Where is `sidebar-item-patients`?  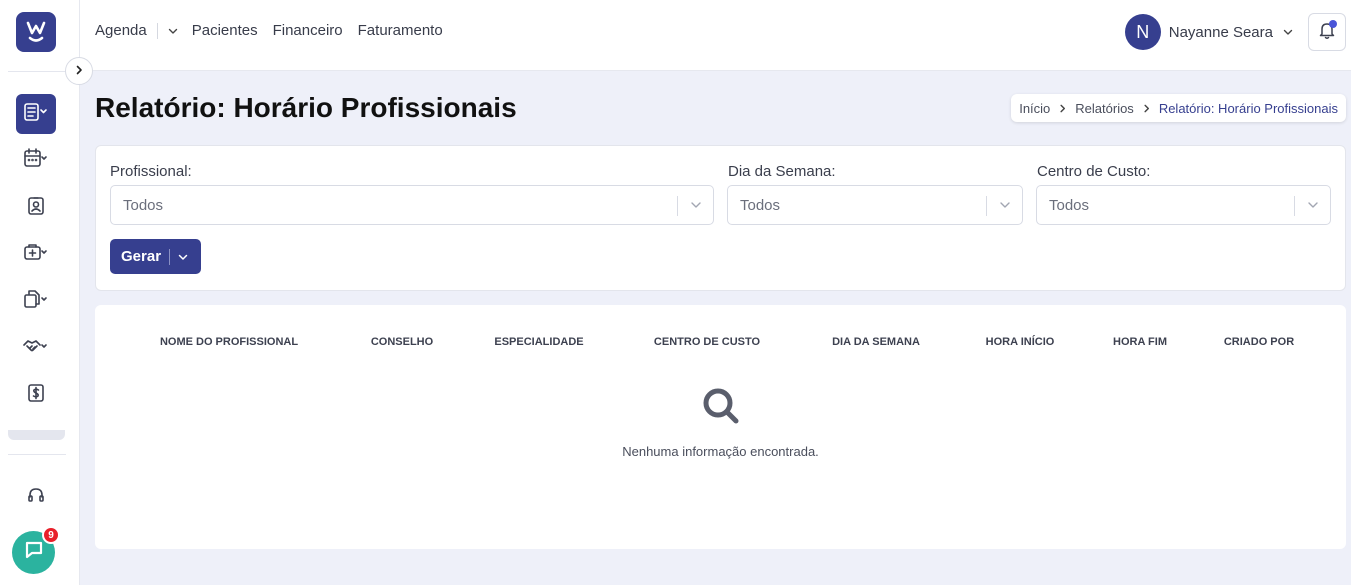 sidebar-item-patients is located at coordinates (36, 208).